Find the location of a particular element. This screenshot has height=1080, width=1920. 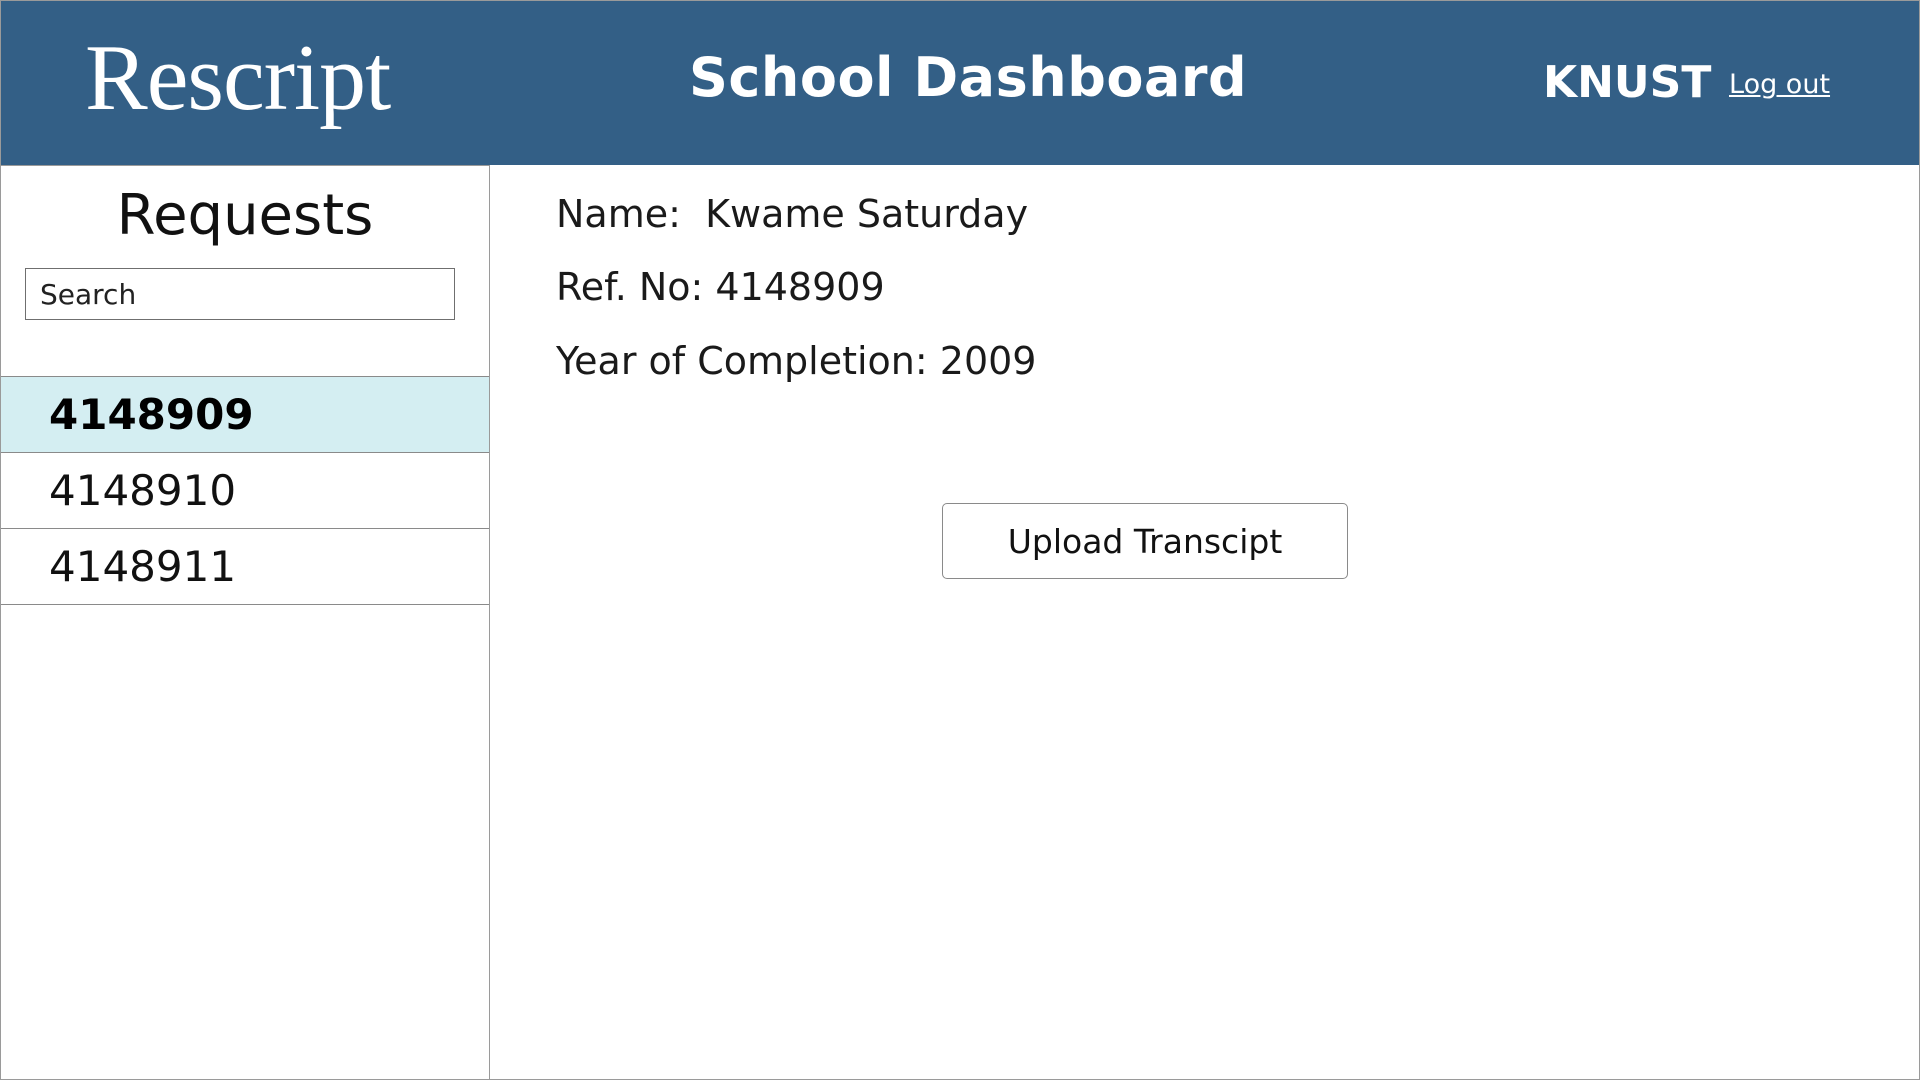

search-input is located at coordinates (240, 294).